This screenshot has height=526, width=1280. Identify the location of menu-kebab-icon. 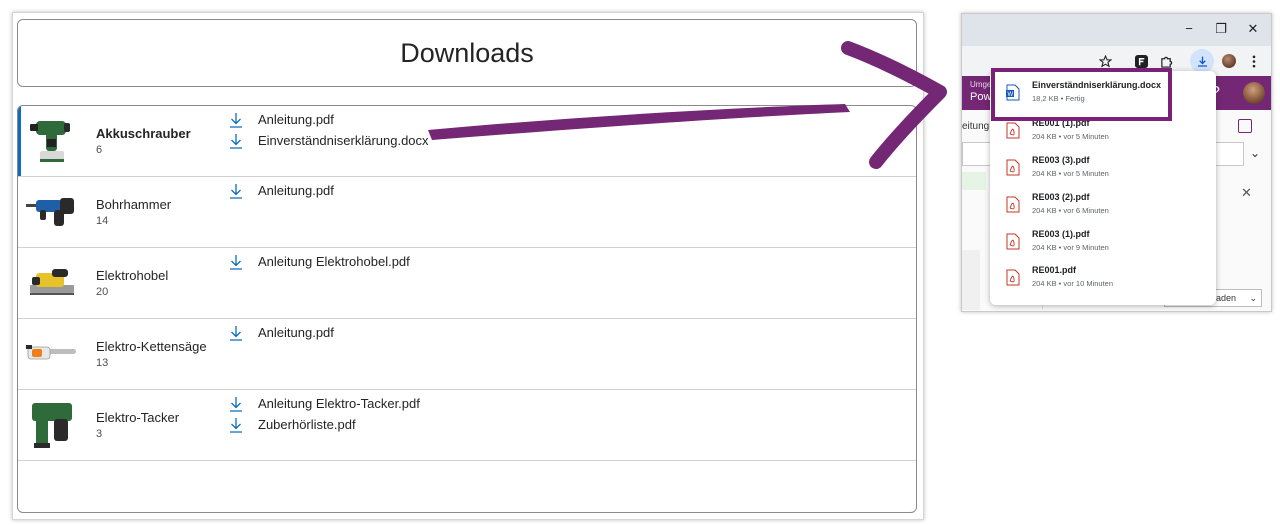
(1254, 61).